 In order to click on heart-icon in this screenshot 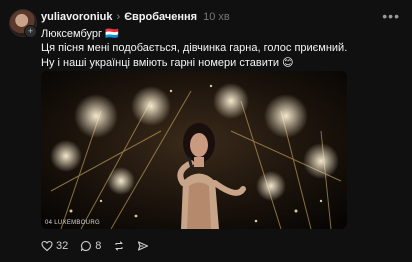, I will do `click(47, 246)`.